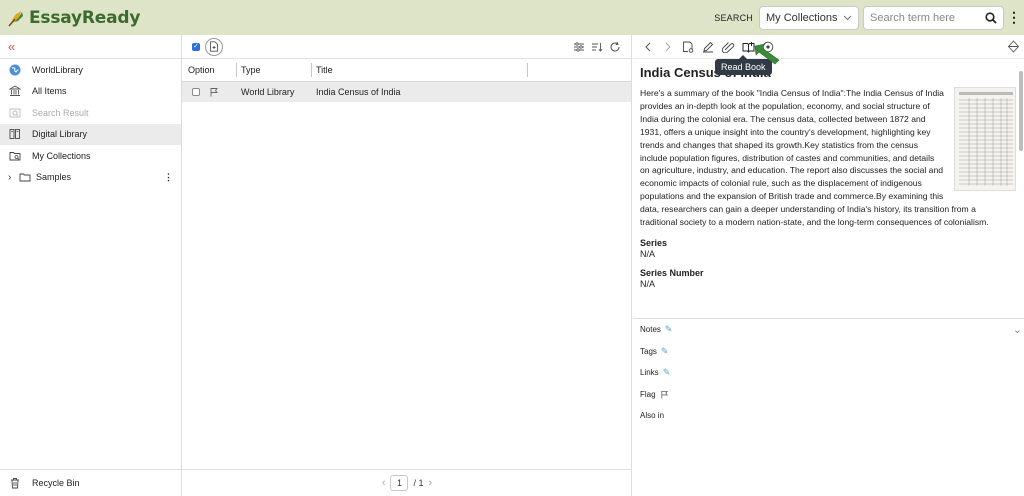  Describe the element at coordinates (648, 394) in the screenshot. I see `meta-label: Flag` at that location.